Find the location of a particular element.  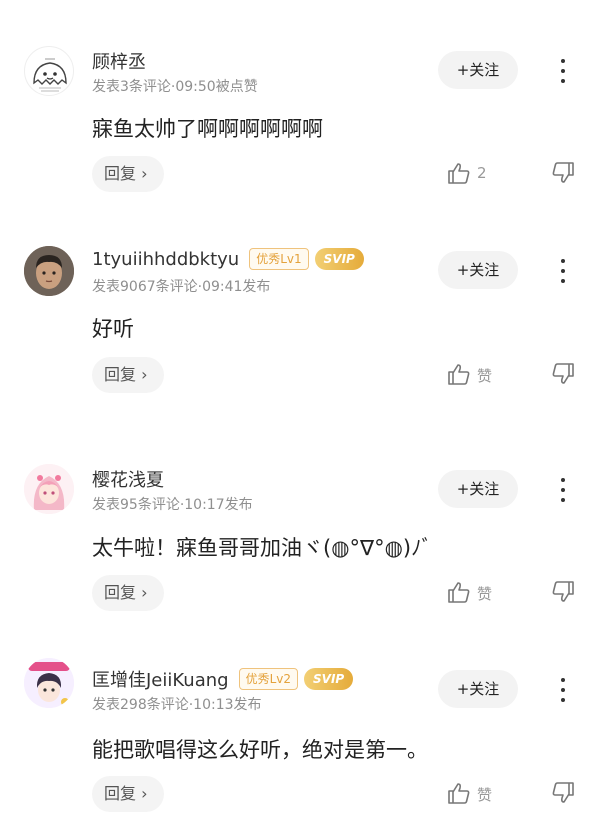

comment-content: 好听 is located at coordinates (113, 329).